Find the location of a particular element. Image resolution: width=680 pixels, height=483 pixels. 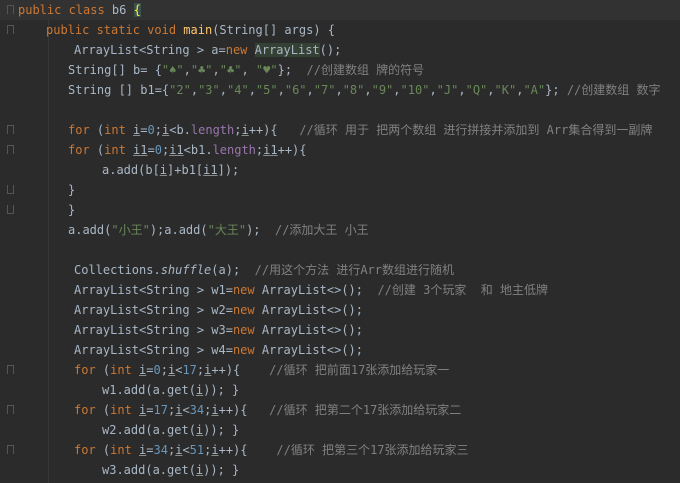

code-line: a.add(b[i]+b1[i1]); is located at coordinates (340, 170).